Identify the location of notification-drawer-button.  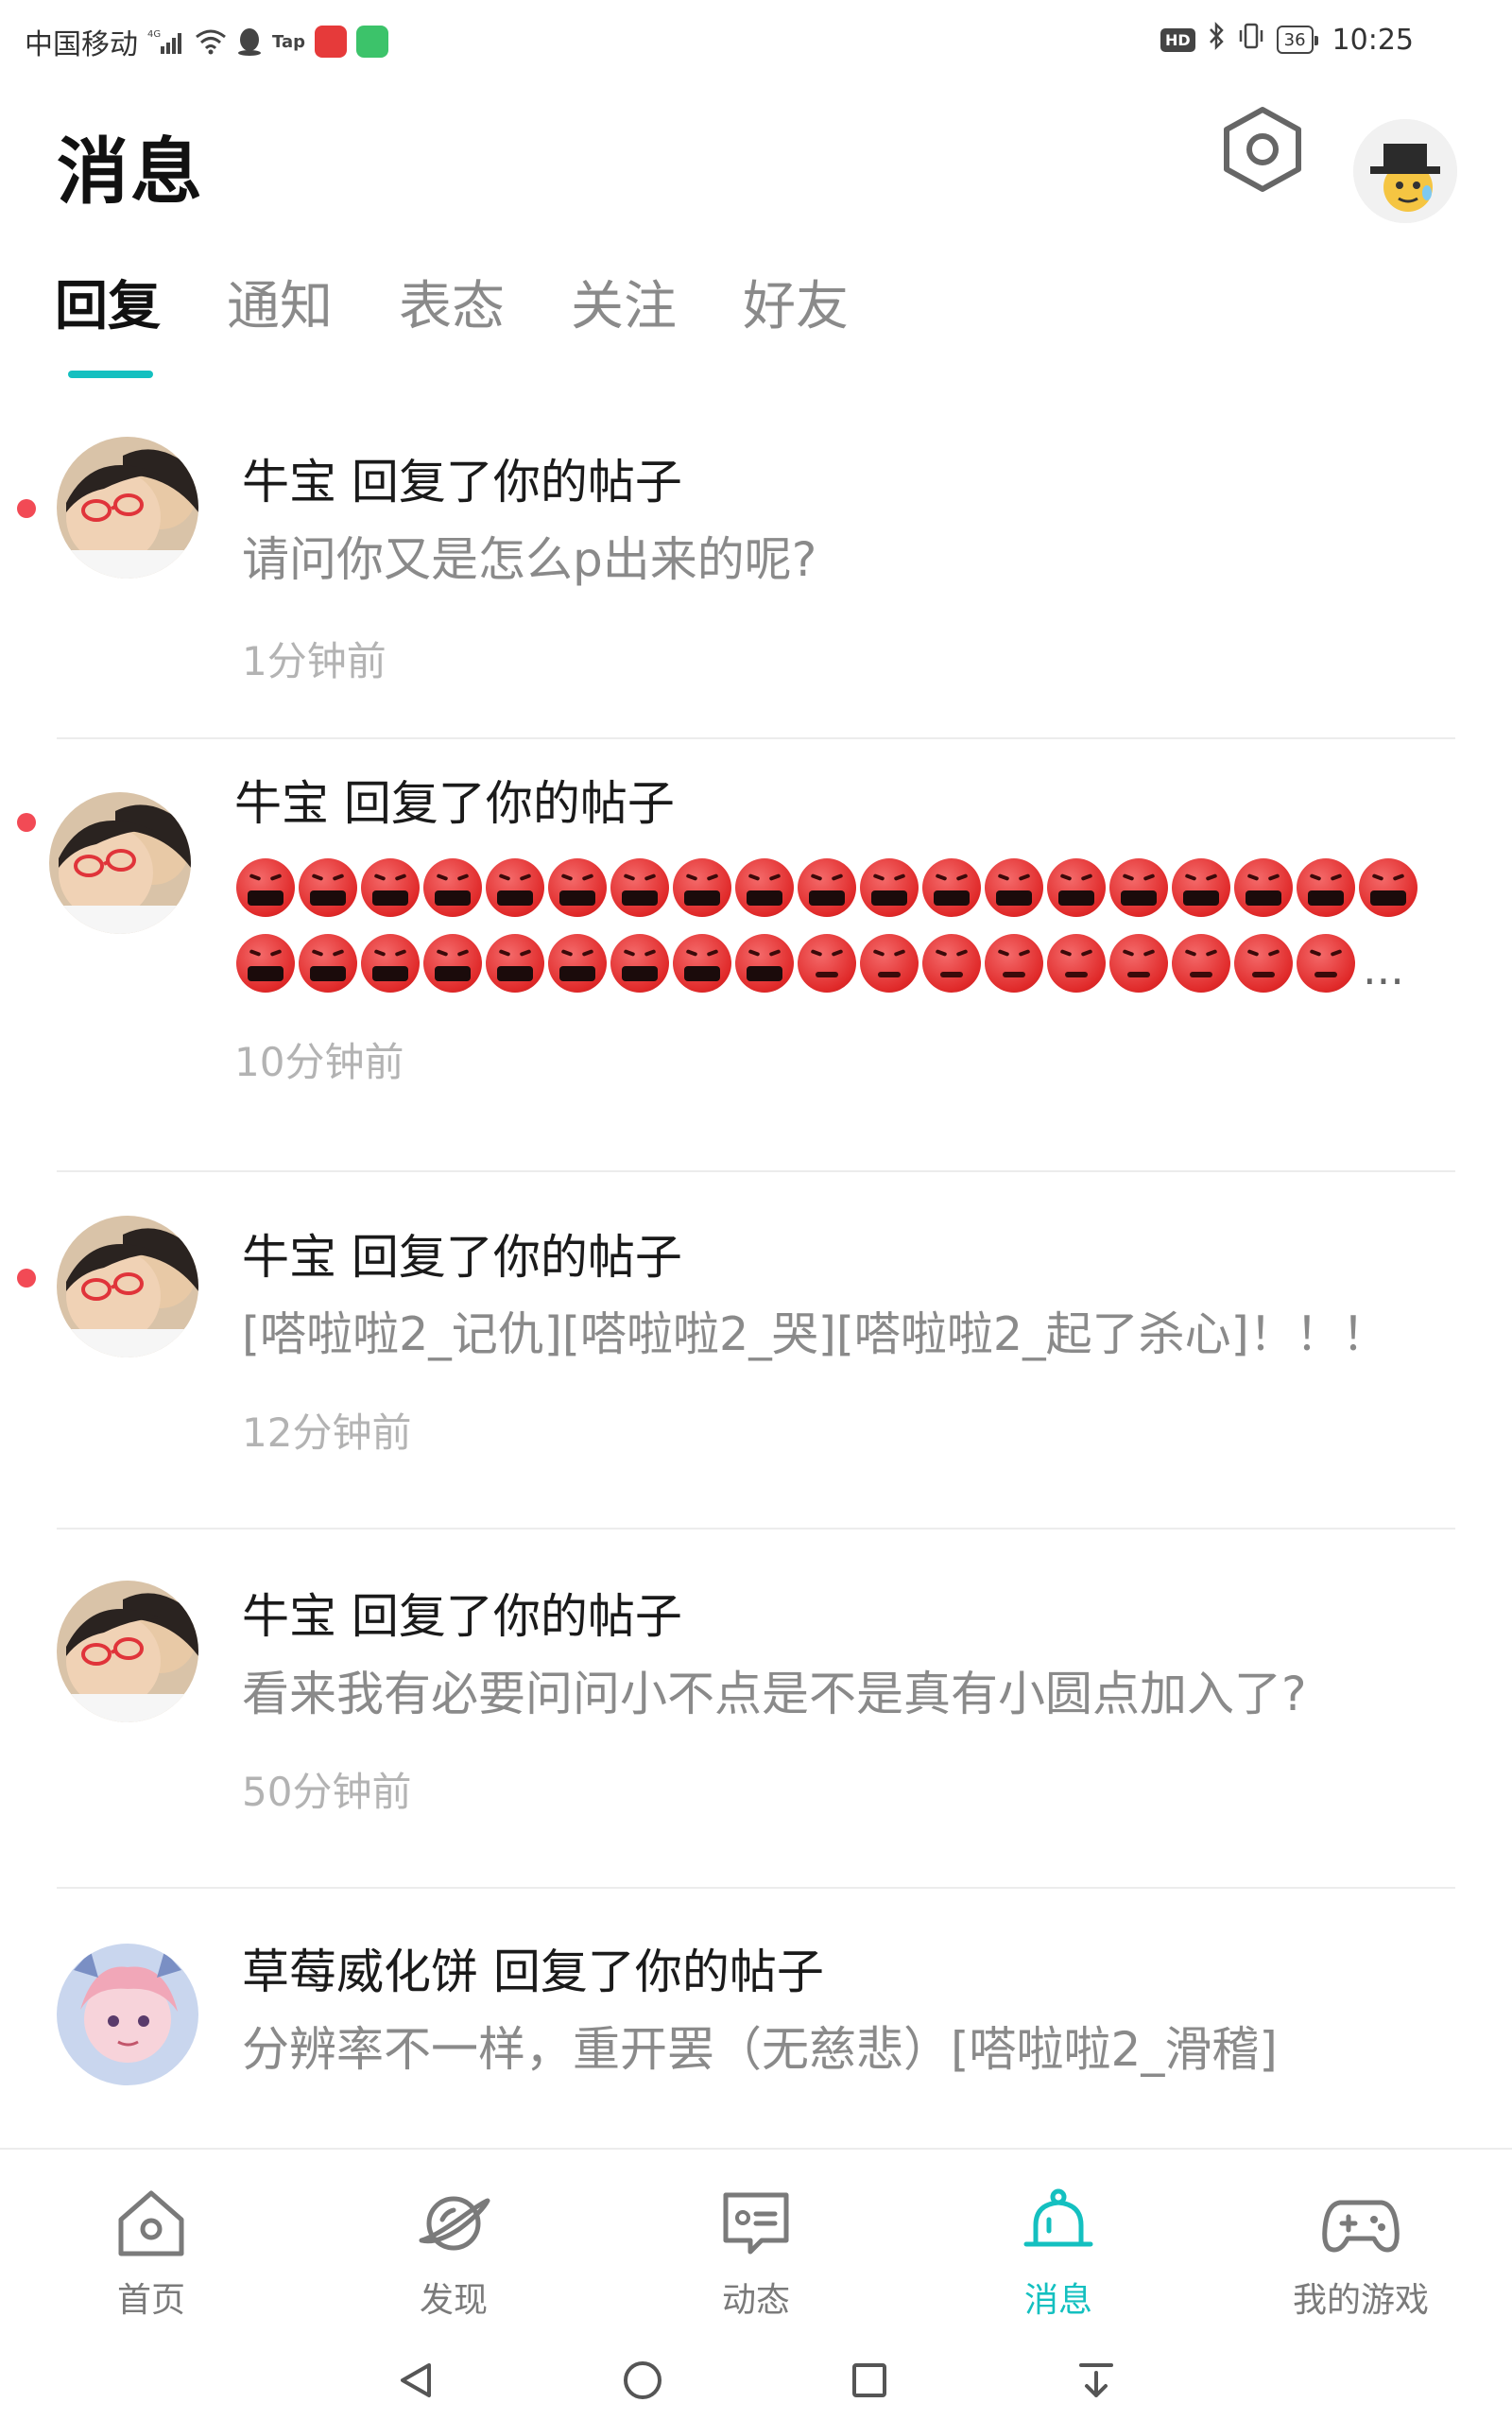
(1096, 2380).